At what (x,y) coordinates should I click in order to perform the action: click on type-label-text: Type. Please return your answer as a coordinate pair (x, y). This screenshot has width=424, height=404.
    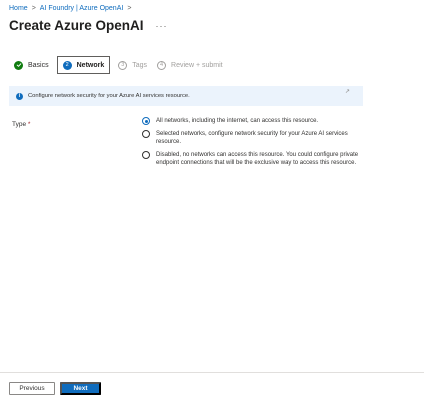
    Looking at the image, I should click on (19, 124).